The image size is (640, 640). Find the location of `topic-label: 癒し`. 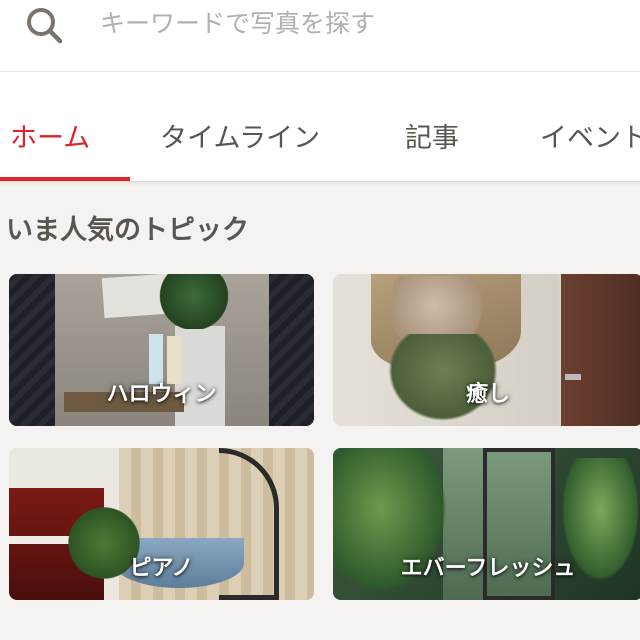

topic-label: 癒し is located at coordinates (487, 394).